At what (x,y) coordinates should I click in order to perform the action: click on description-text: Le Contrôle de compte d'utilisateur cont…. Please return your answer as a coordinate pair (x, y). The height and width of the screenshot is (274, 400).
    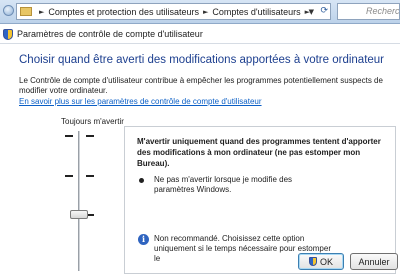
    Looking at the image, I should click on (201, 85).